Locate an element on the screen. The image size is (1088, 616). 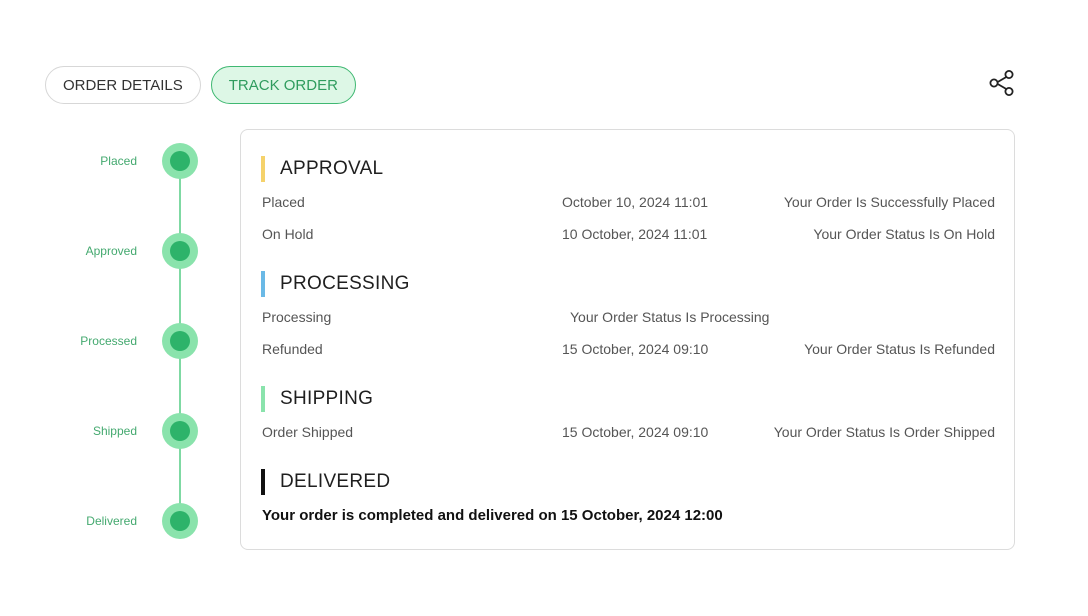
timeline-step-placed: Placed is located at coordinates (125, 161).